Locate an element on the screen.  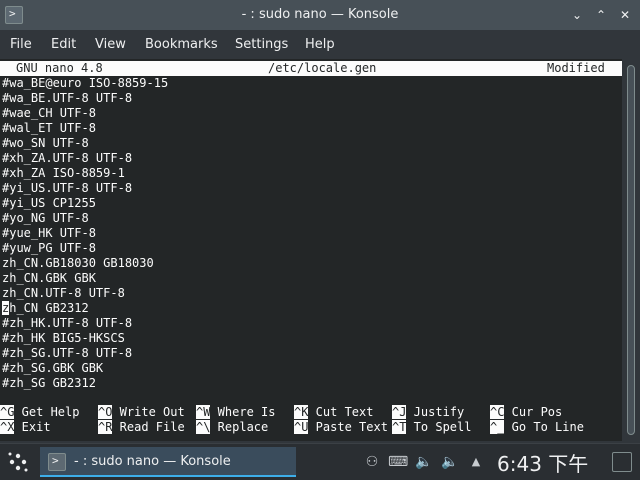
editor-line: #zh_SG GB2312 is located at coordinates (49, 383).